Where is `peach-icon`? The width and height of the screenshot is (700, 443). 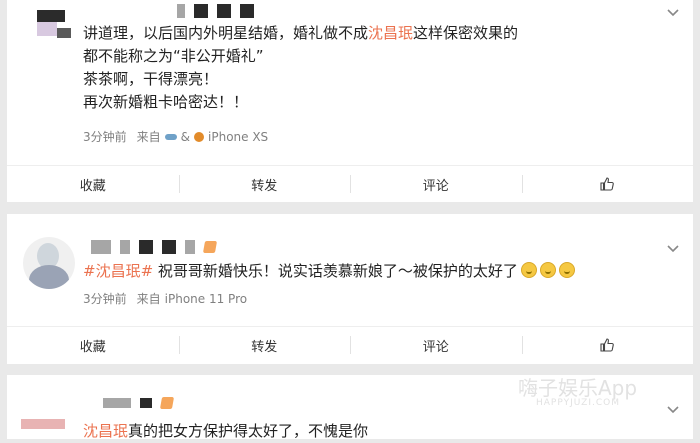 peach-icon is located at coordinates (199, 136).